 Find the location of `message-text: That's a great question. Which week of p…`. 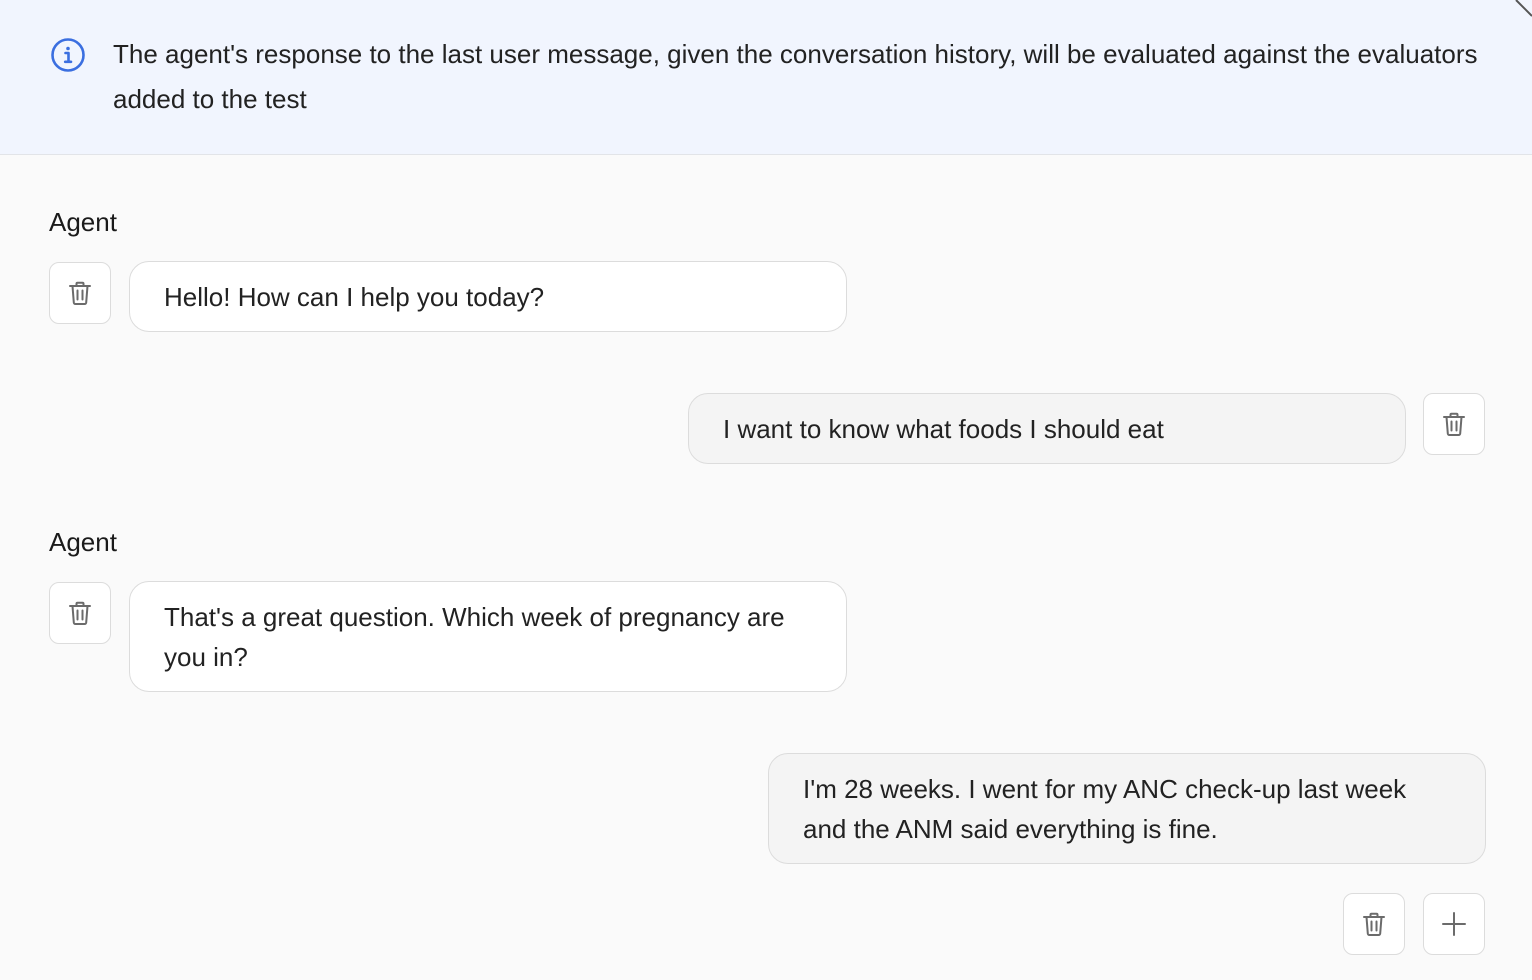

message-text: That's a great question. Which week of p… is located at coordinates (474, 637).